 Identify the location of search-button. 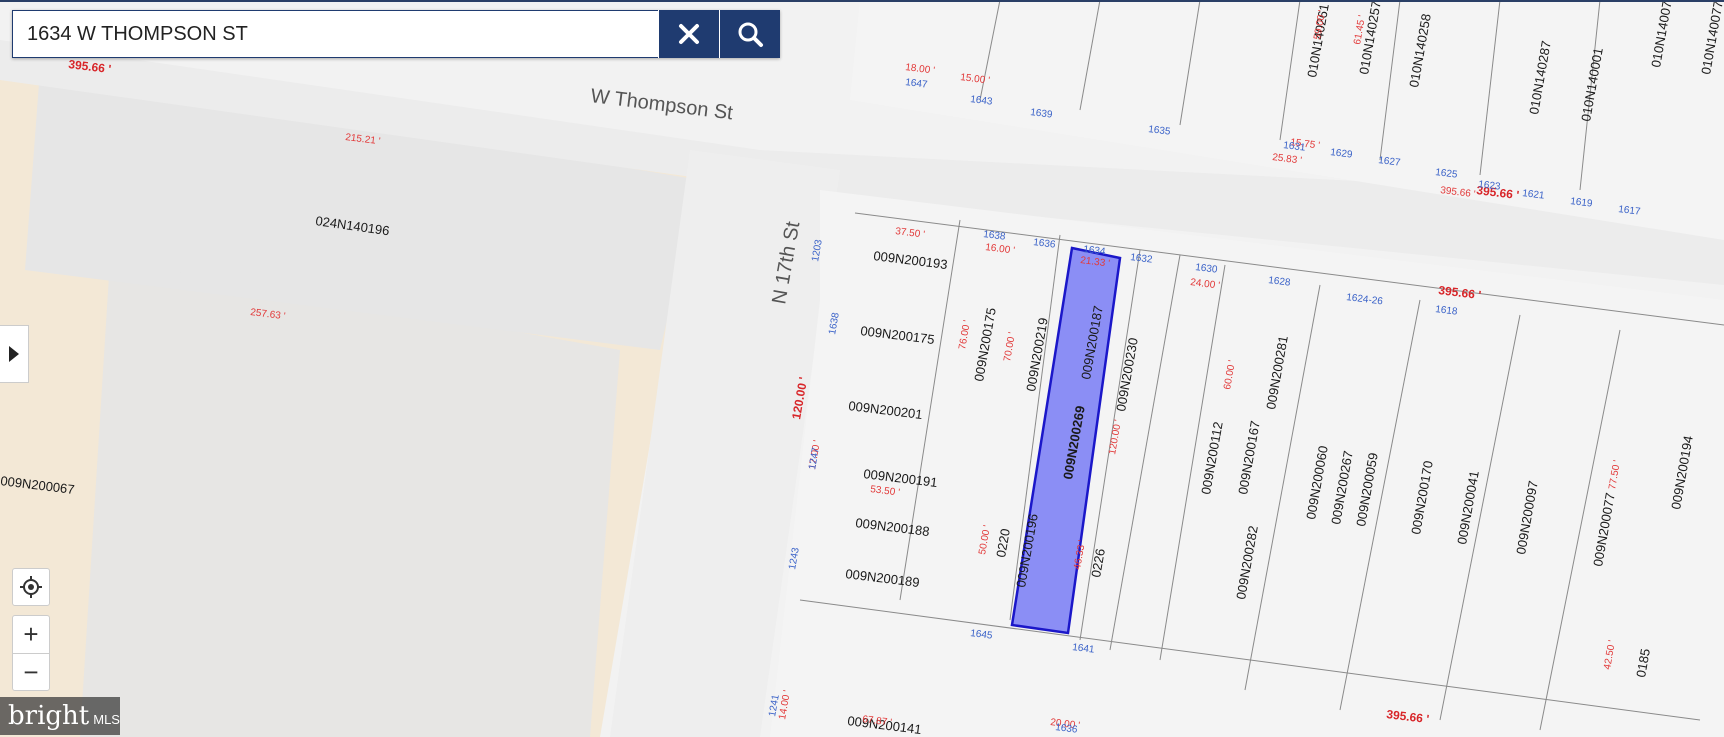
(749, 34).